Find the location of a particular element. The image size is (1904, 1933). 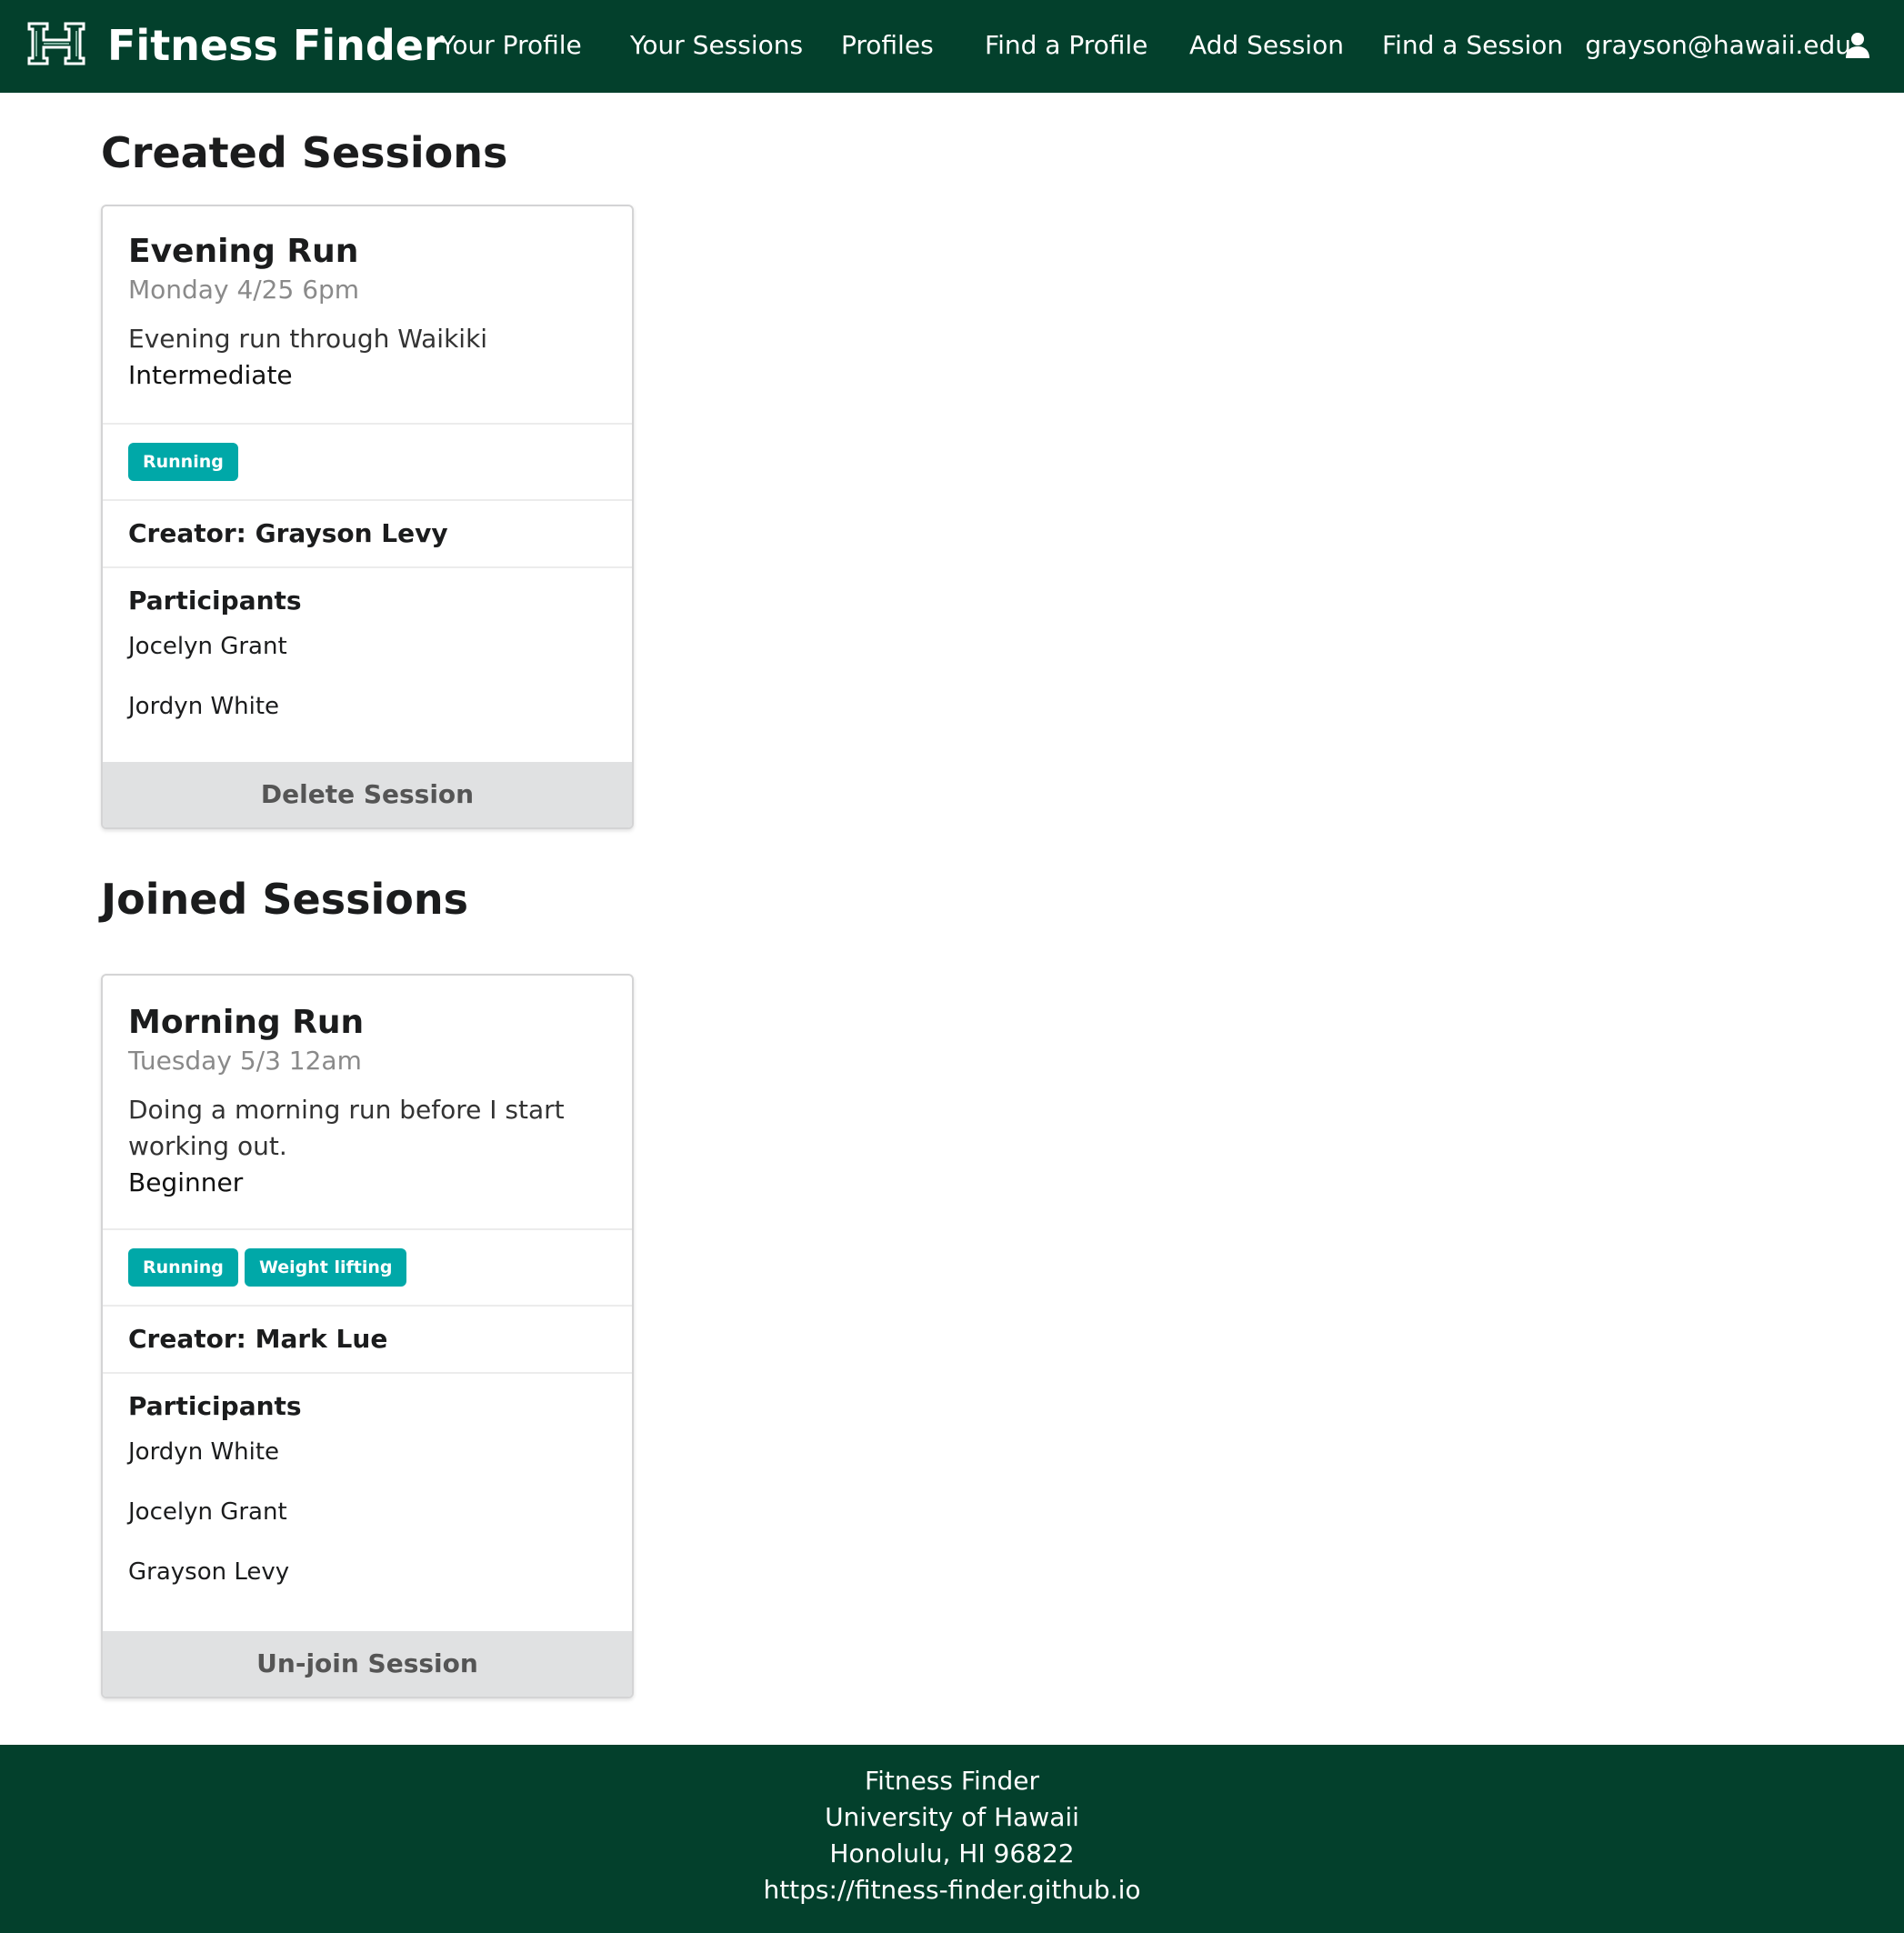

footer-university: University of Hawaii is located at coordinates (952, 1817).